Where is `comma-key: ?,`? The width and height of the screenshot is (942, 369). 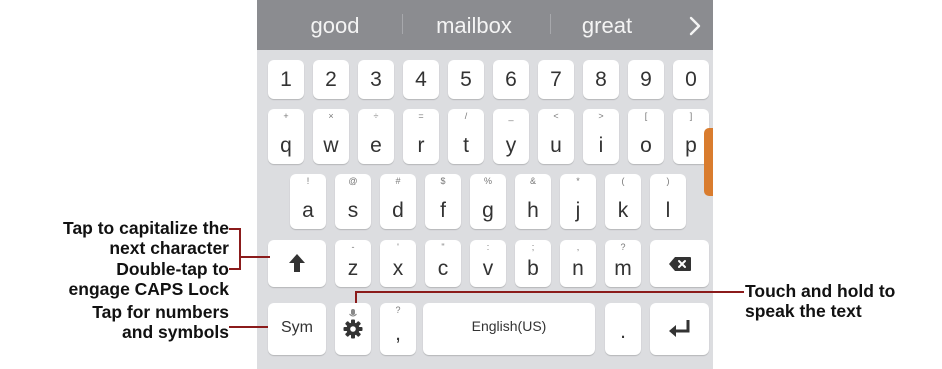
comma-key: ?, is located at coordinates (398, 329).